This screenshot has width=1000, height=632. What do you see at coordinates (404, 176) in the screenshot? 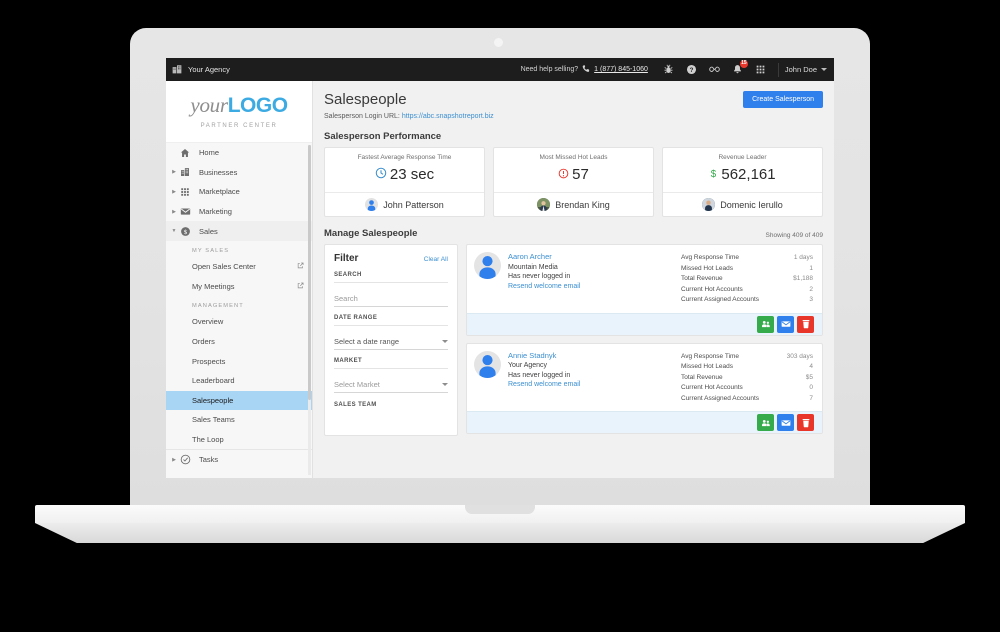
I see `performance-card-value-row: 23 sec` at bounding box center [404, 176].